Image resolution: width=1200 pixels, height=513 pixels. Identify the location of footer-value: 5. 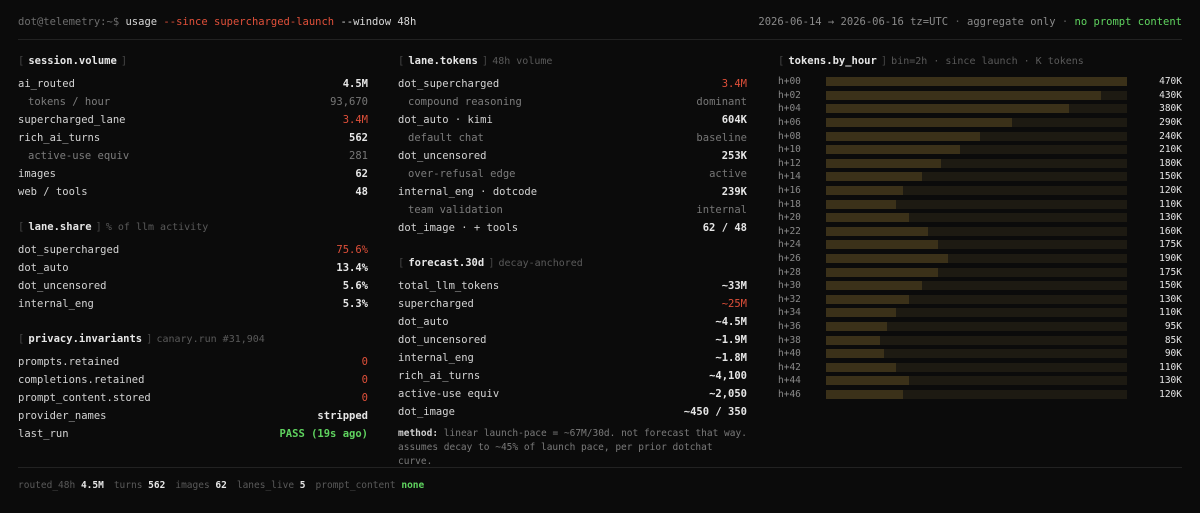
(302, 485).